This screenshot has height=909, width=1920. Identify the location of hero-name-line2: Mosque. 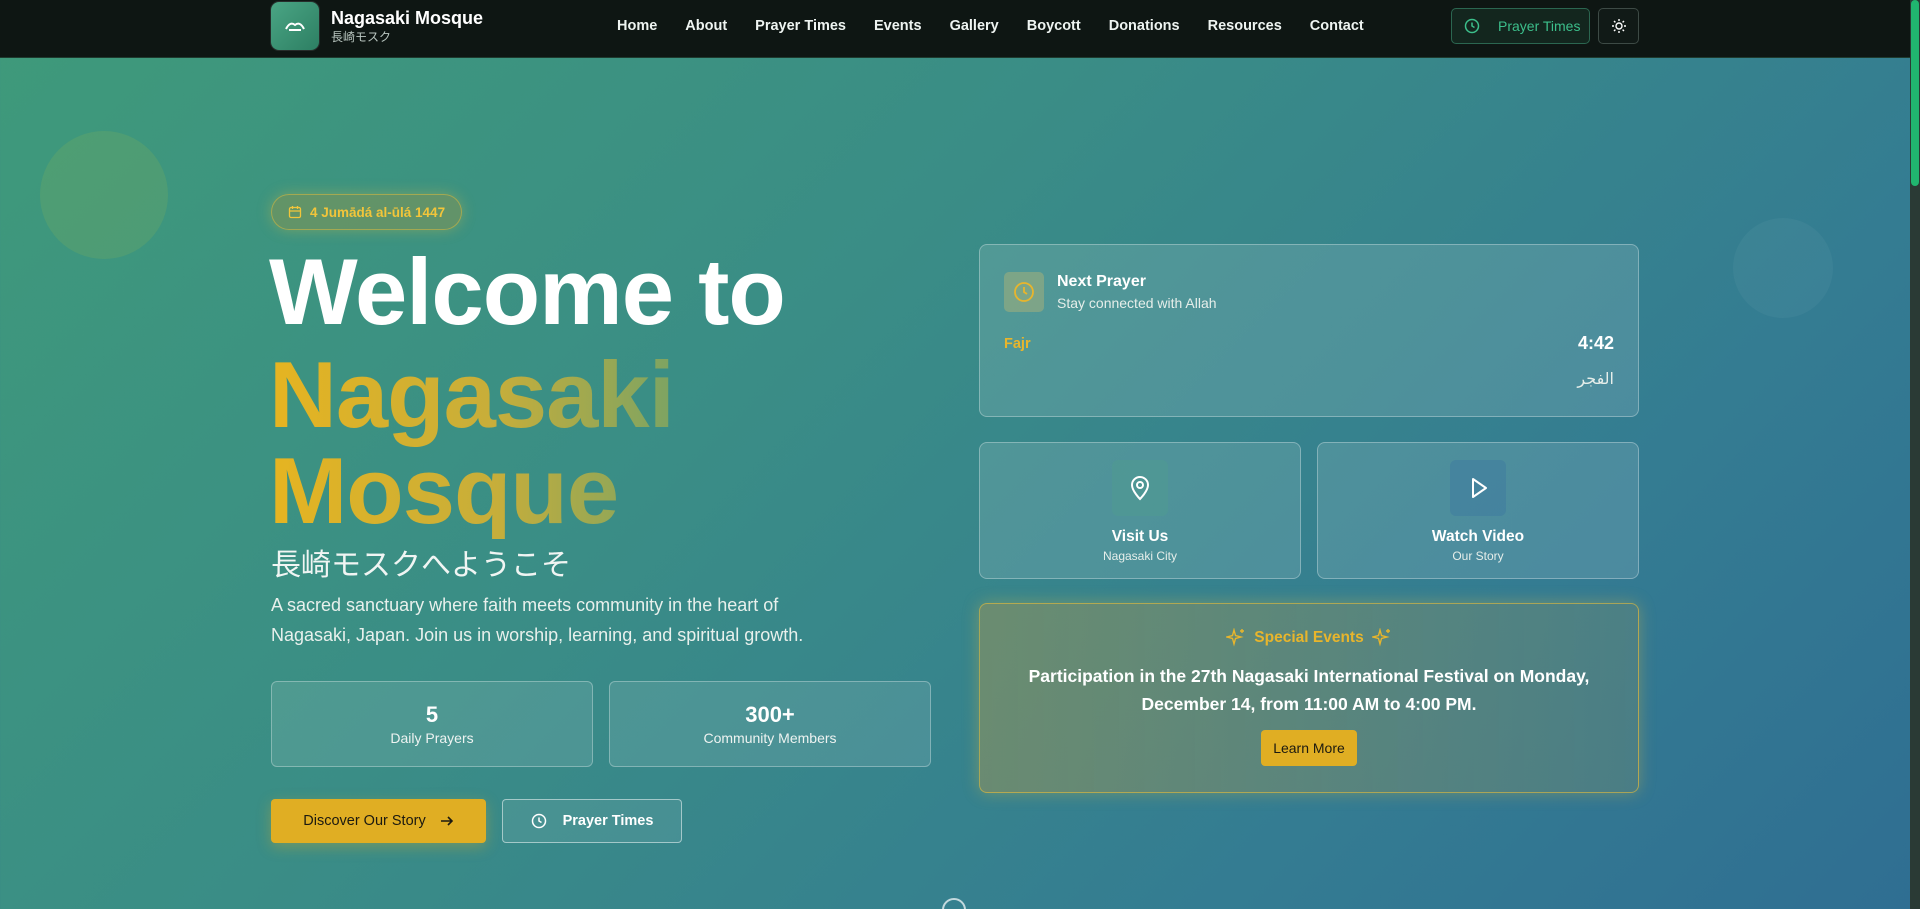
(444, 490).